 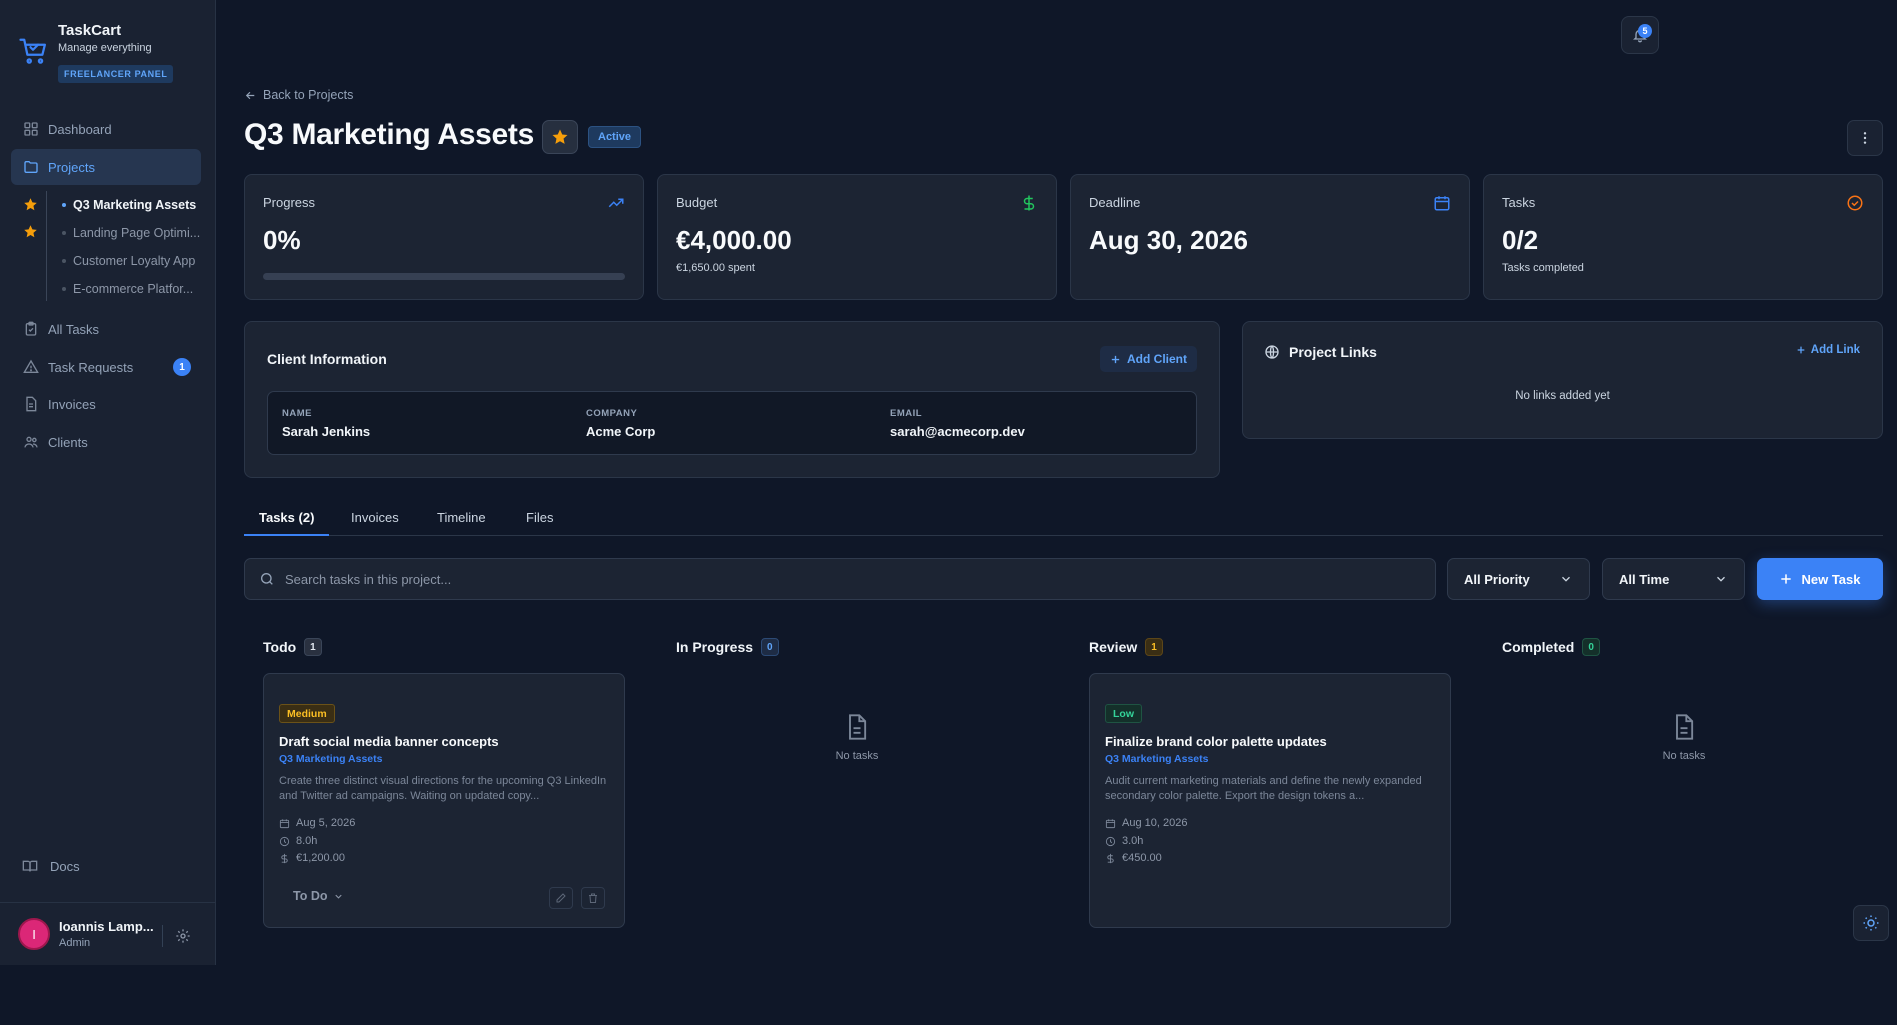 What do you see at coordinates (339, 896) in the screenshot?
I see `chevron-down-icon` at bounding box center [339, 896].